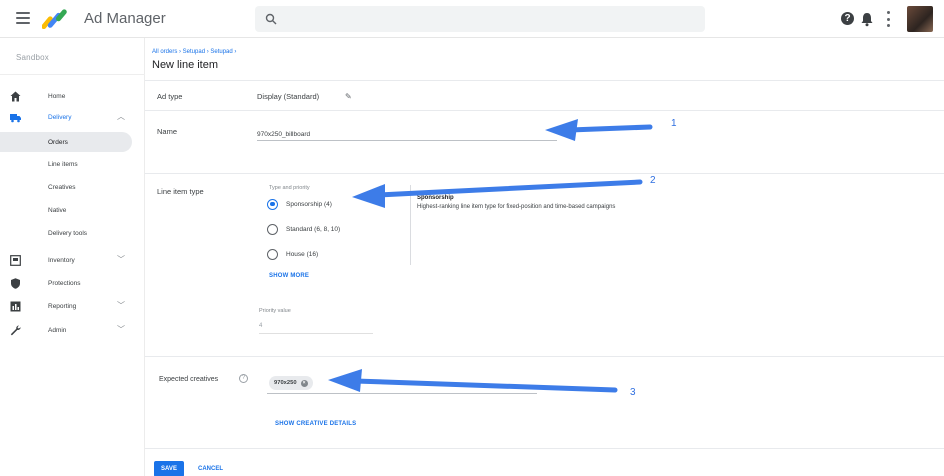 Image resolution: width=944 pixels, height=476 pixels. I want to click on annotation-number-2: 2, so click(653, 180).